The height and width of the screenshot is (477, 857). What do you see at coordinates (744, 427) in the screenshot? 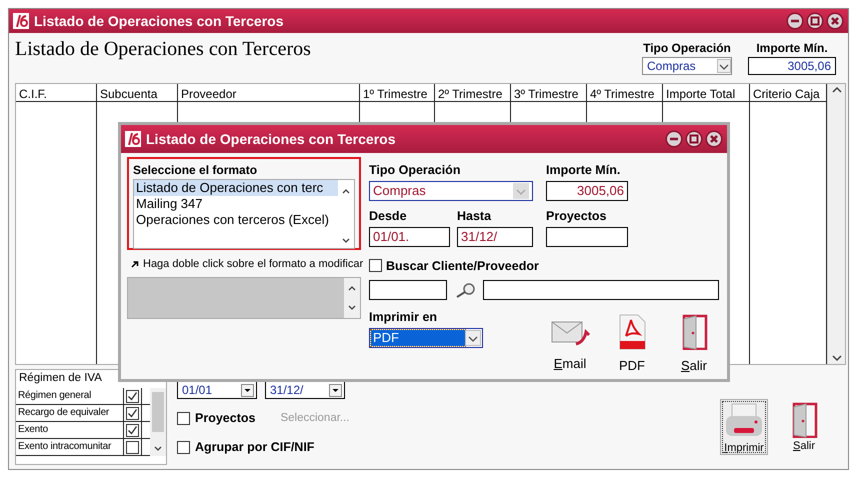
I see `print-button: Imprimir` at bounding box center [744, 427].